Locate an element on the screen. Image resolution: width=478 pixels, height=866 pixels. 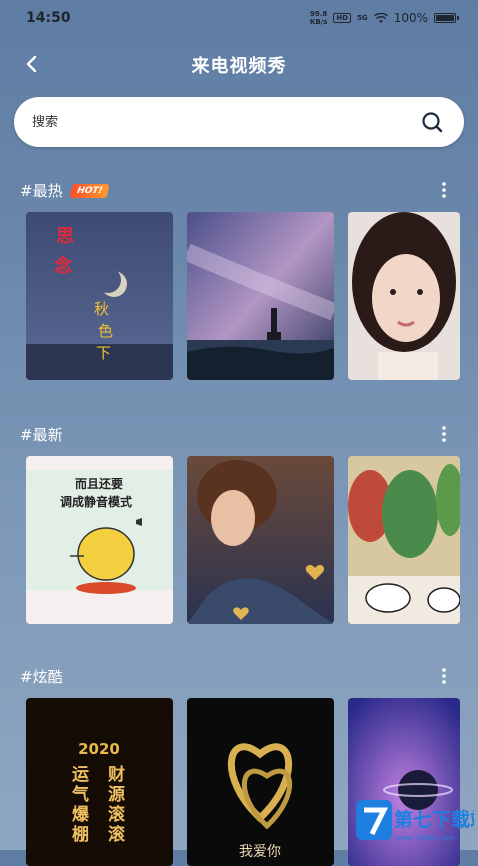
section-title: #炫酷 is located at coordinates (41, 676).